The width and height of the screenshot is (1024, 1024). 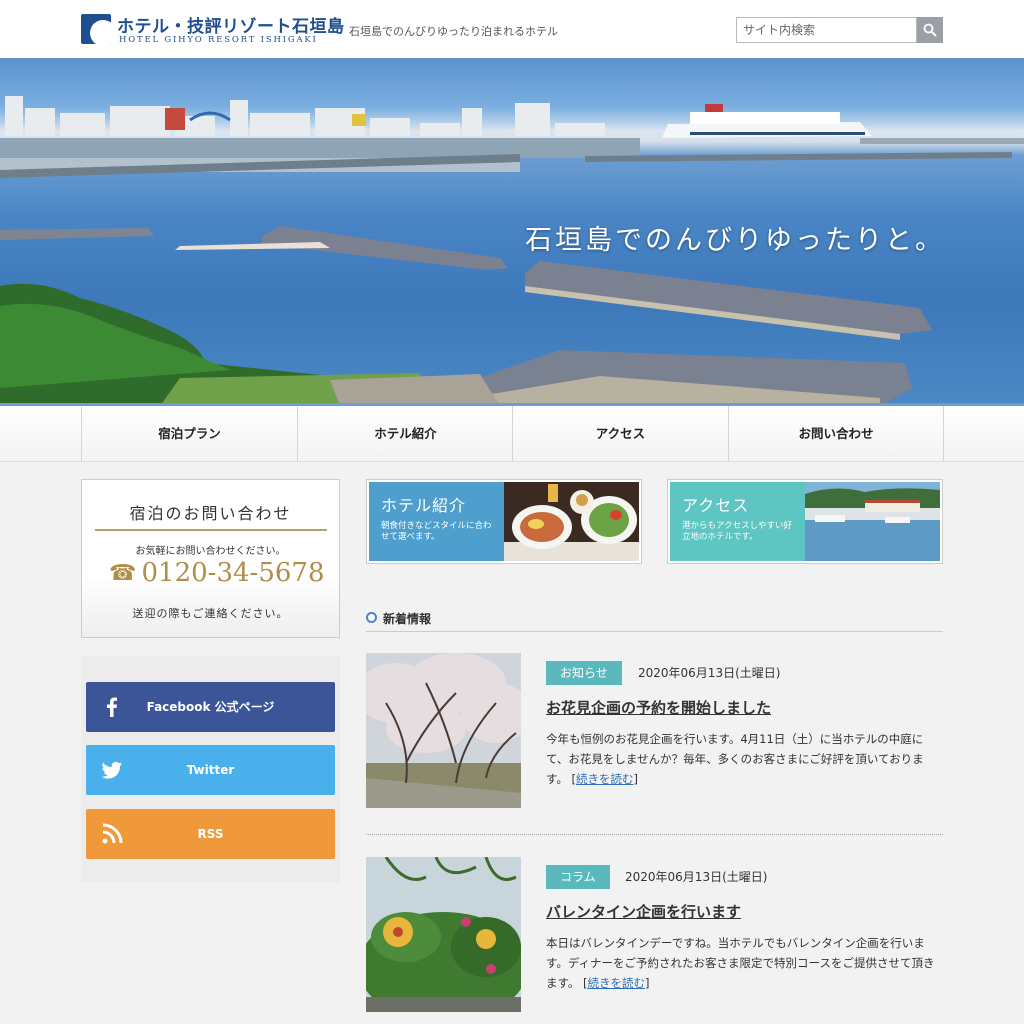 What do you see at coordinates (218, 40) in the screenshot?
I see `logo-subtitle: HOTEL GIHYO RESORT ISHIGAKI` at bounding box center [218, 40].